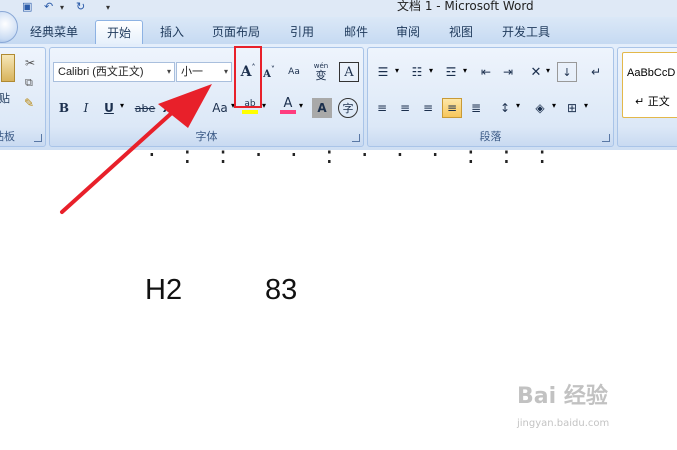 Image resolution: width=677 pixels, height=450 pixels. I want to click on borders-icon: ⊞, so click(572, 108).